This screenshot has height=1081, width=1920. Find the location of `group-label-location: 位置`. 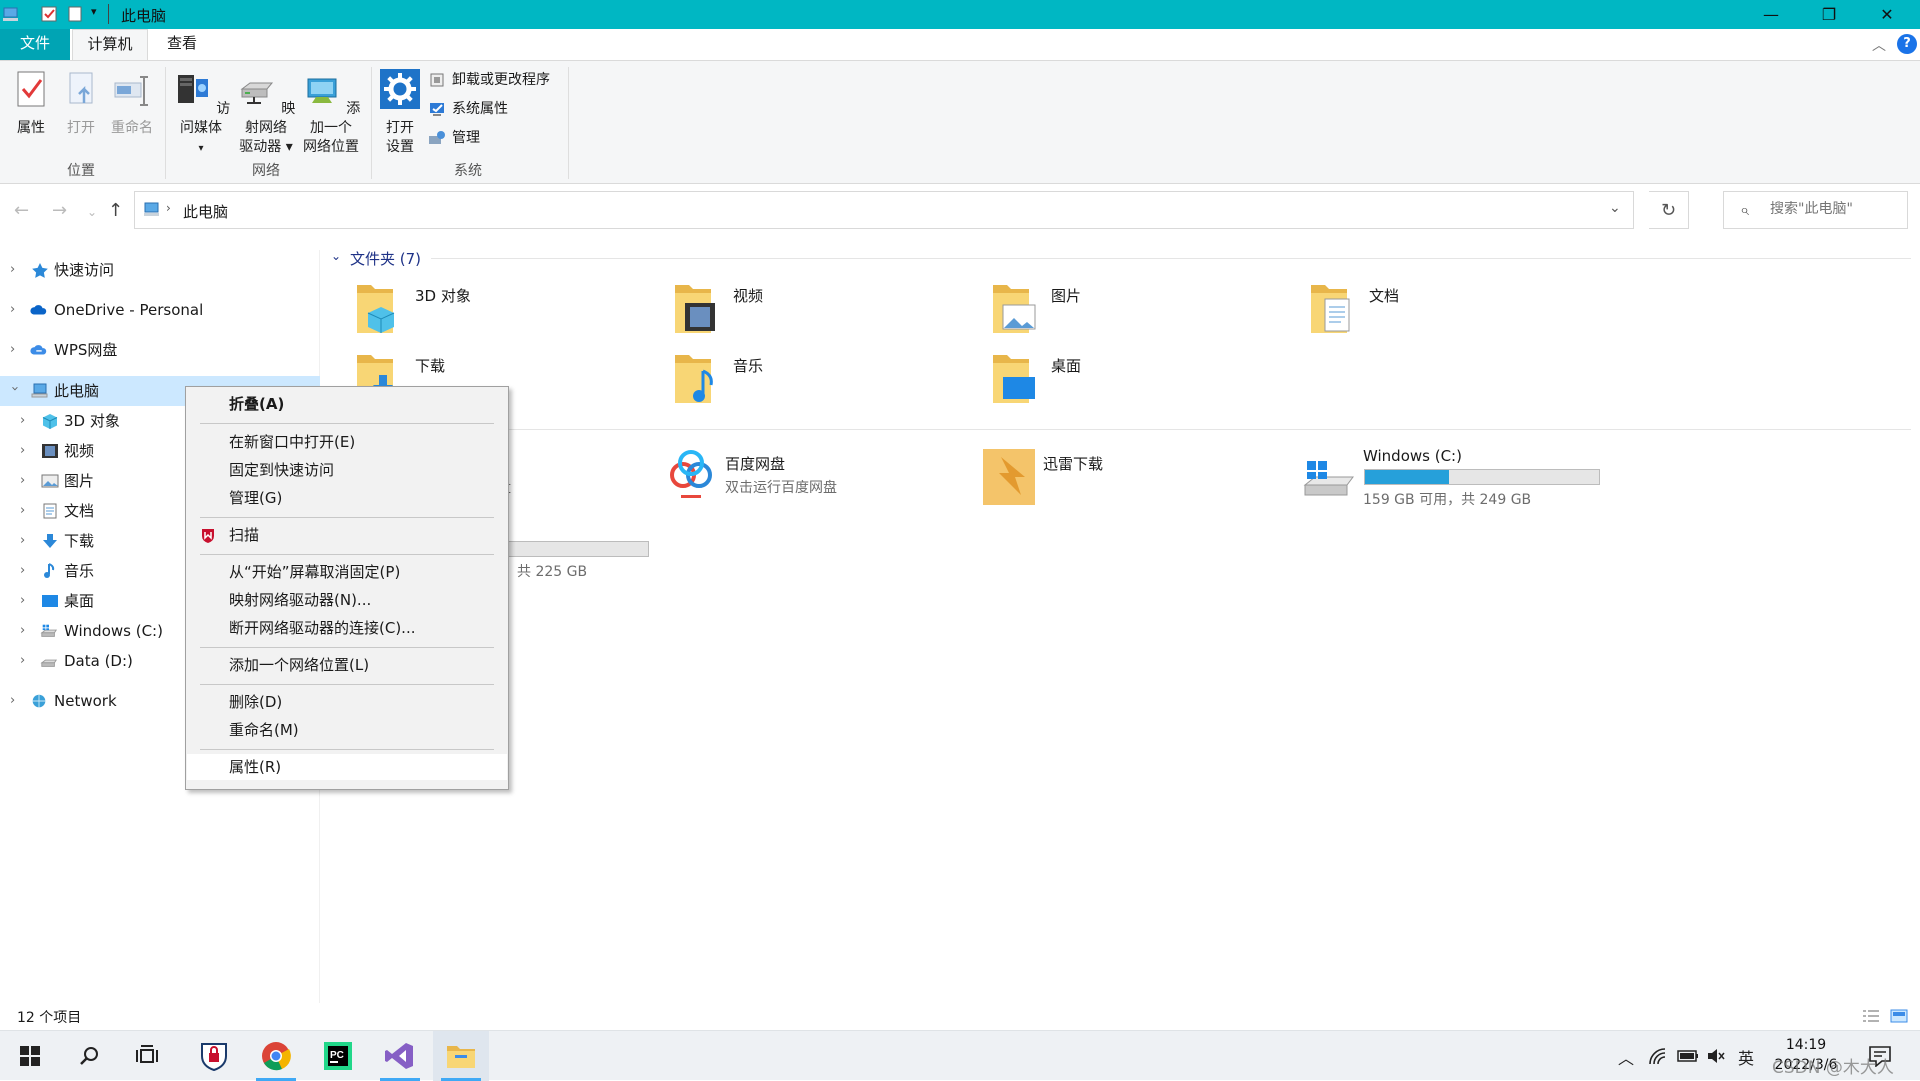

group-label-location: 位置 is located at coordinates (81, 171).